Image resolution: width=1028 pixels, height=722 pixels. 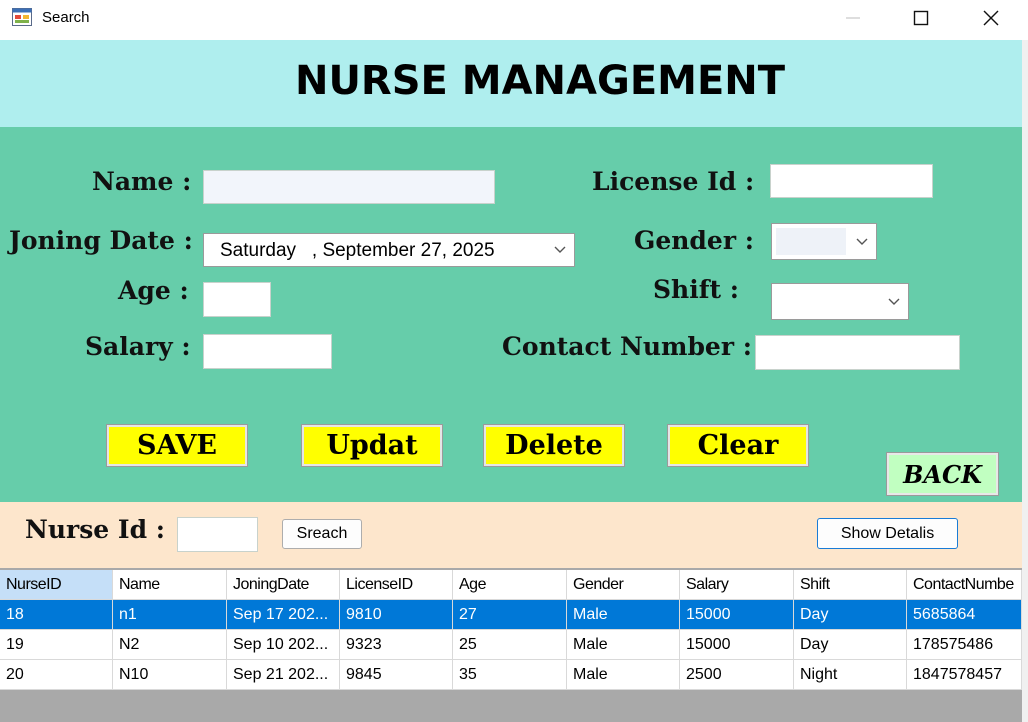 What do you see at coordinates (942, 474) in the screenshot?
I see `back-button: BACK` at bounding box center [942, 474].